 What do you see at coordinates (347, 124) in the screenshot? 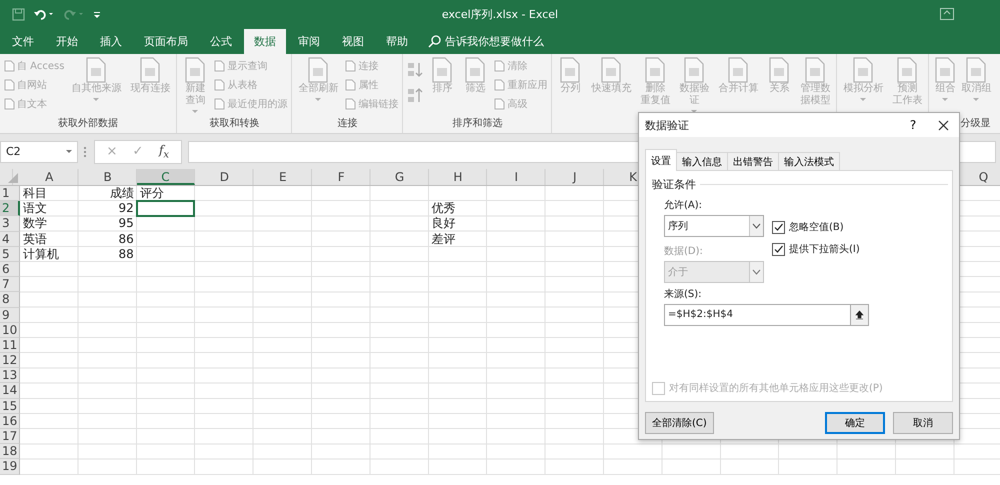
I see `group-label: 连接` at bounding box center [347, 124].